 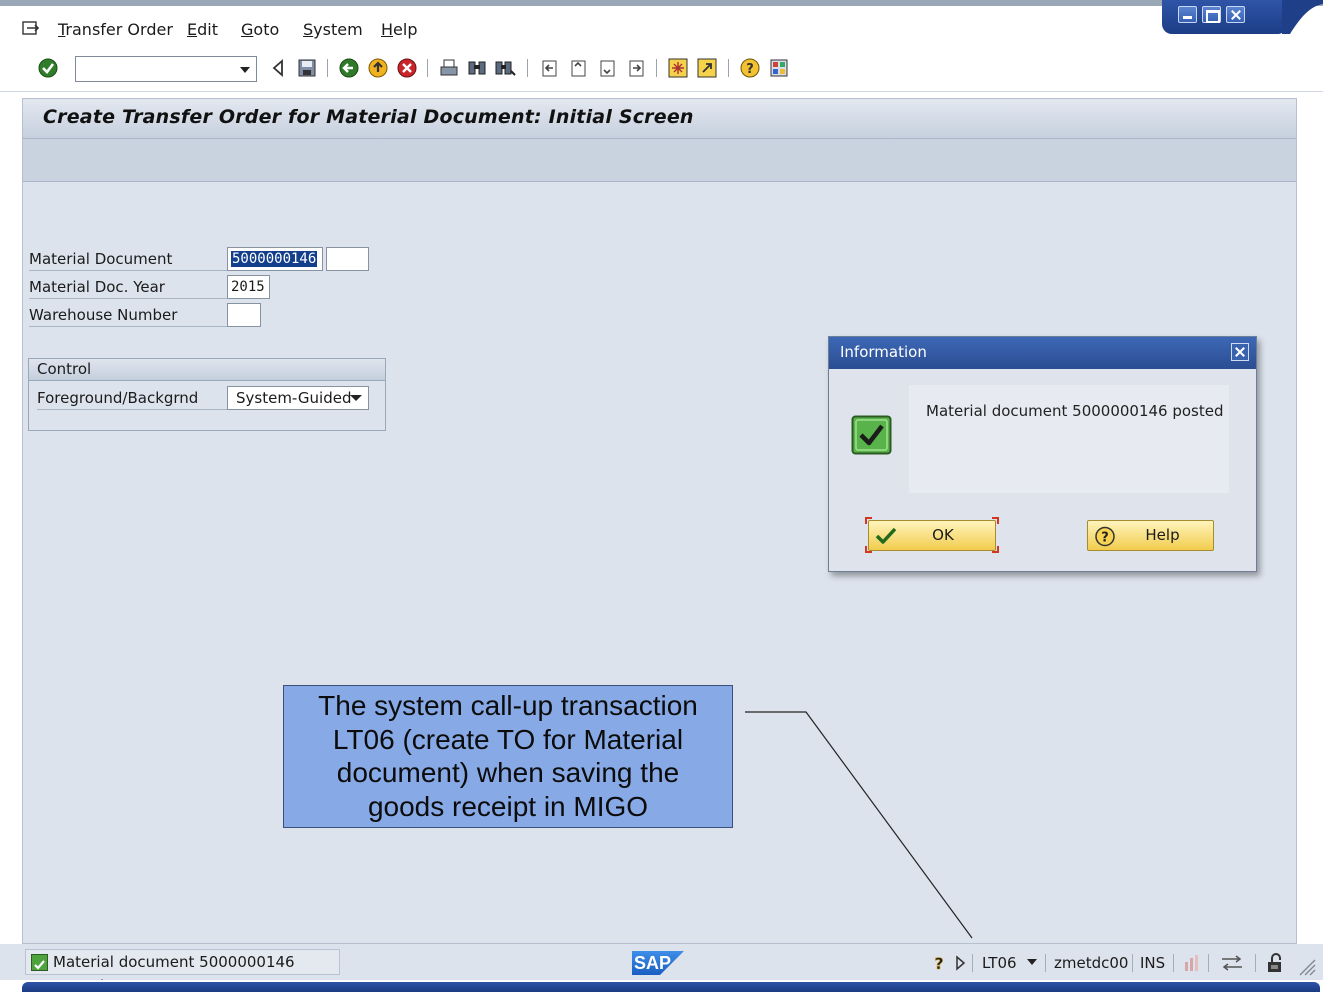 I want to click on security-lock-icon, so click(x=1276, y=963).